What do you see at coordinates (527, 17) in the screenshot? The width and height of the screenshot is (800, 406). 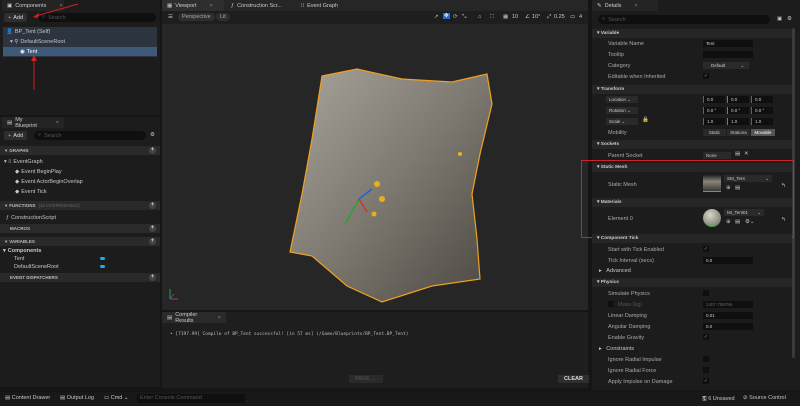 I see `rotation-snap-icon: ∠` at bounding box center [527, 17].